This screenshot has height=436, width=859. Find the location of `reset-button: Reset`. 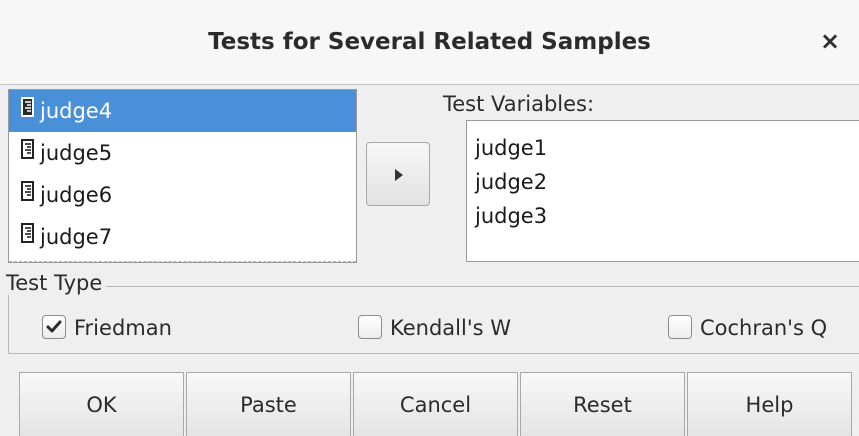

reset-button: Reset is located at coordinates (602, 404).